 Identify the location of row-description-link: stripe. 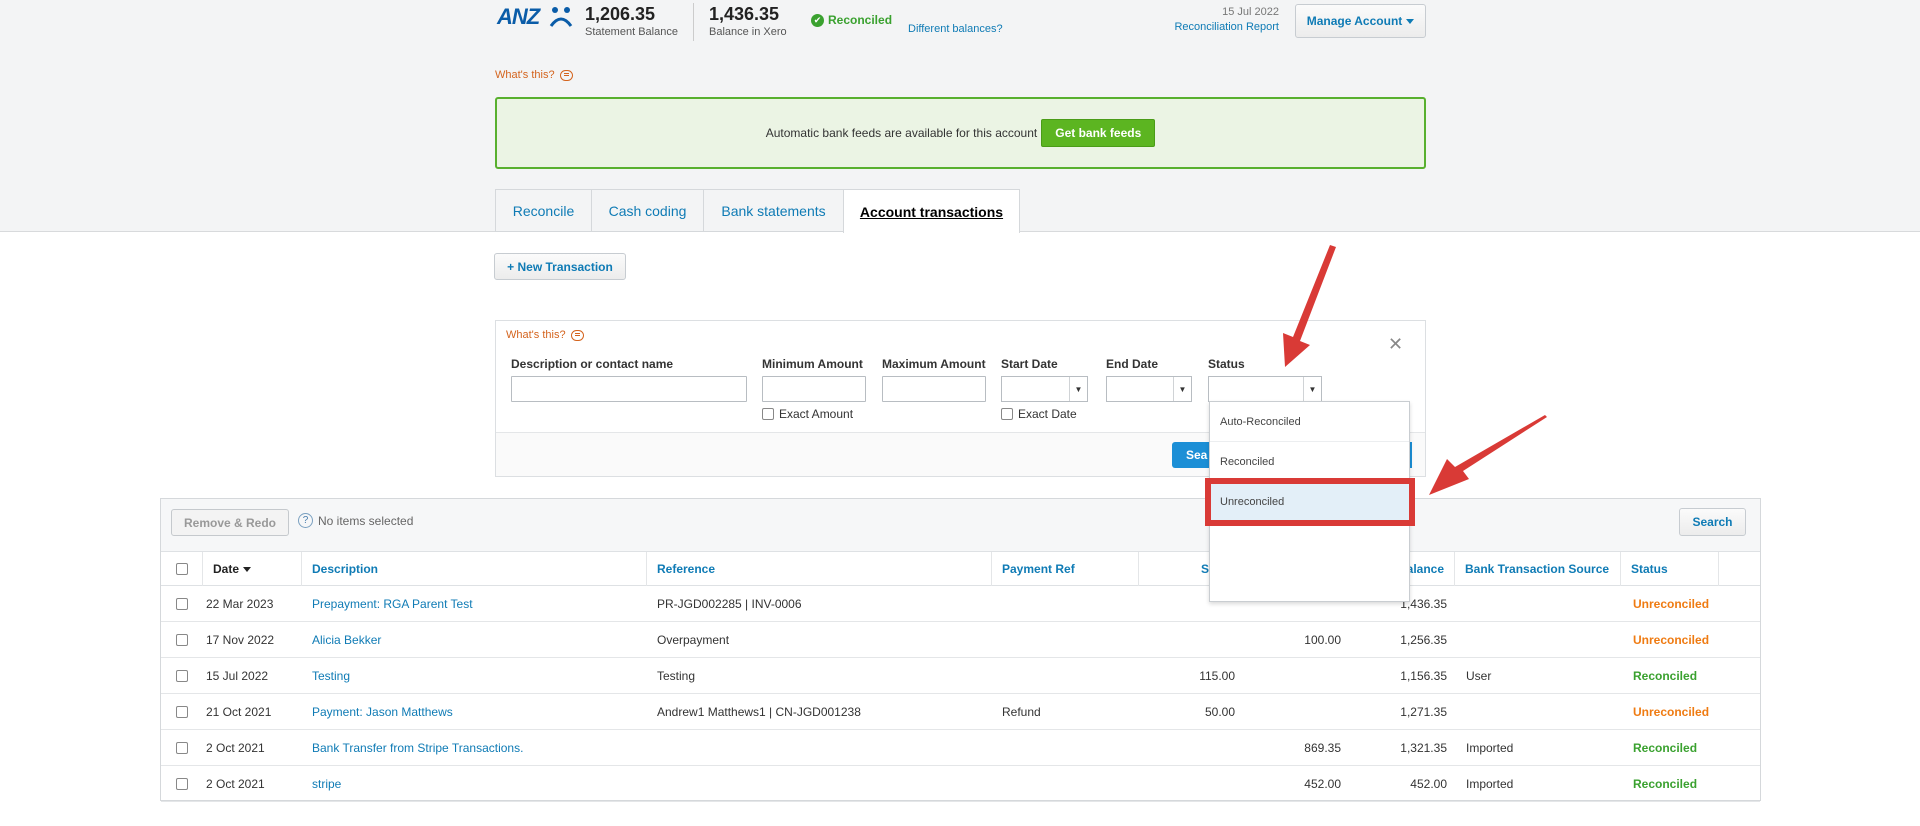
(326, 784).